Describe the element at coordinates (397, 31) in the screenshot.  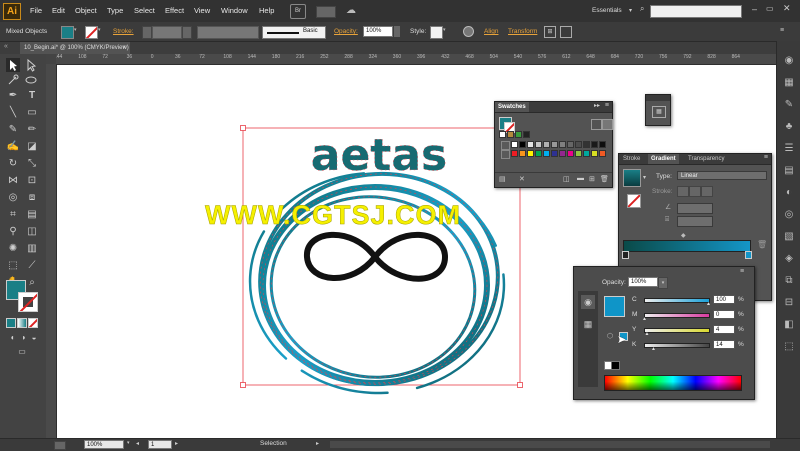
I see `chevron-right-icon` at that location.